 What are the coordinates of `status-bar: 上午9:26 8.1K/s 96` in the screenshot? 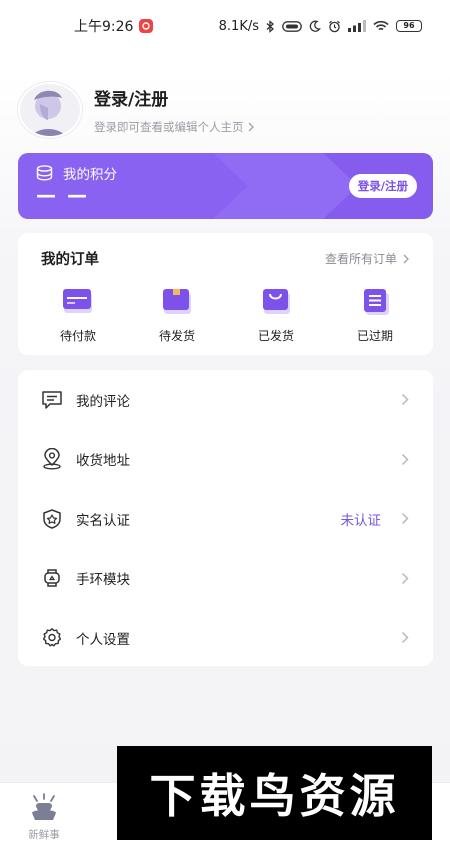 It's located at (225, 26).